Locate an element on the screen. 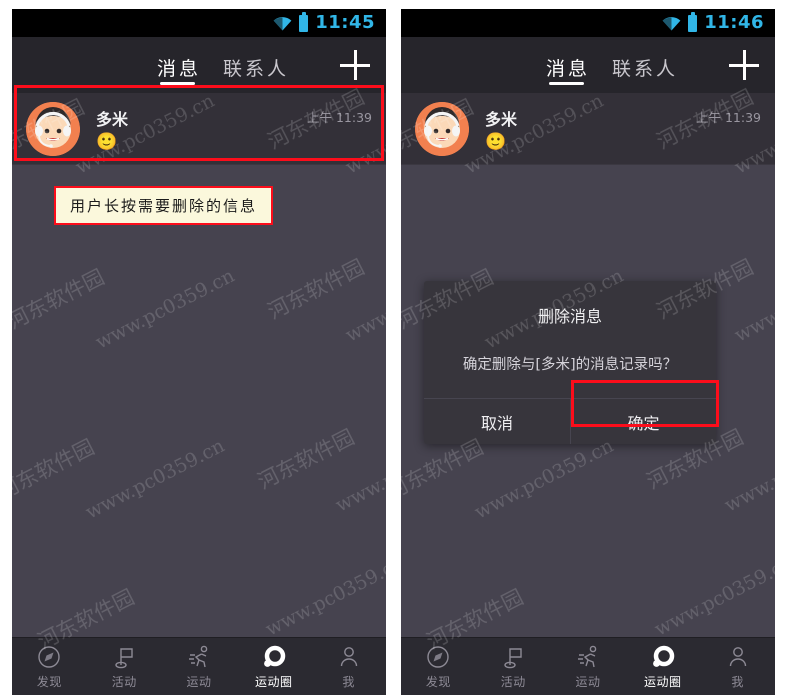  tab-bar-right: 消息 联系人 is located at coordinates (612, 65).